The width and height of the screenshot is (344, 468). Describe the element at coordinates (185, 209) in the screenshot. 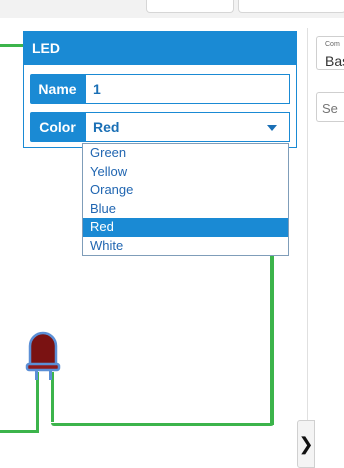

I see `color-option-blue: Blue` at that location.